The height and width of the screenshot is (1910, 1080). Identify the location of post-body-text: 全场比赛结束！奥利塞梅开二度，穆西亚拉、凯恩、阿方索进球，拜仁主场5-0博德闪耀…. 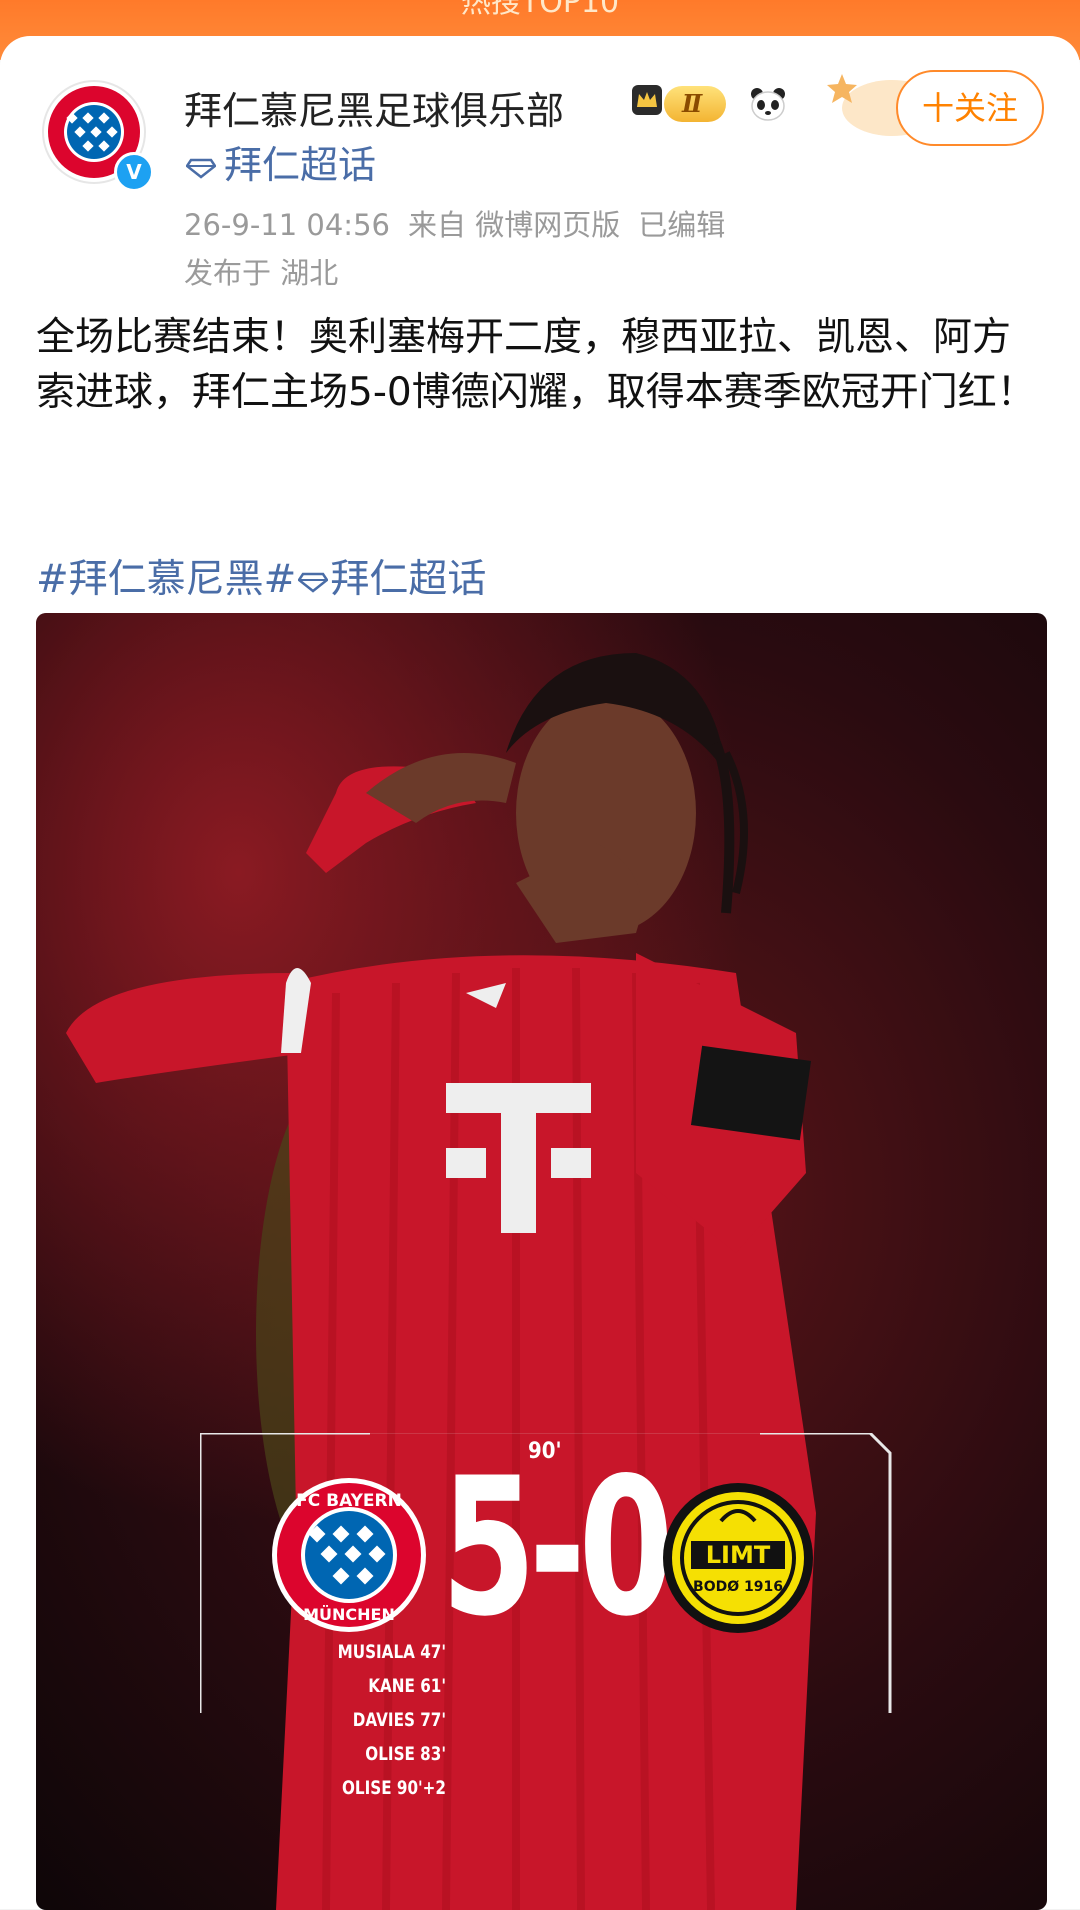
(536, 365).